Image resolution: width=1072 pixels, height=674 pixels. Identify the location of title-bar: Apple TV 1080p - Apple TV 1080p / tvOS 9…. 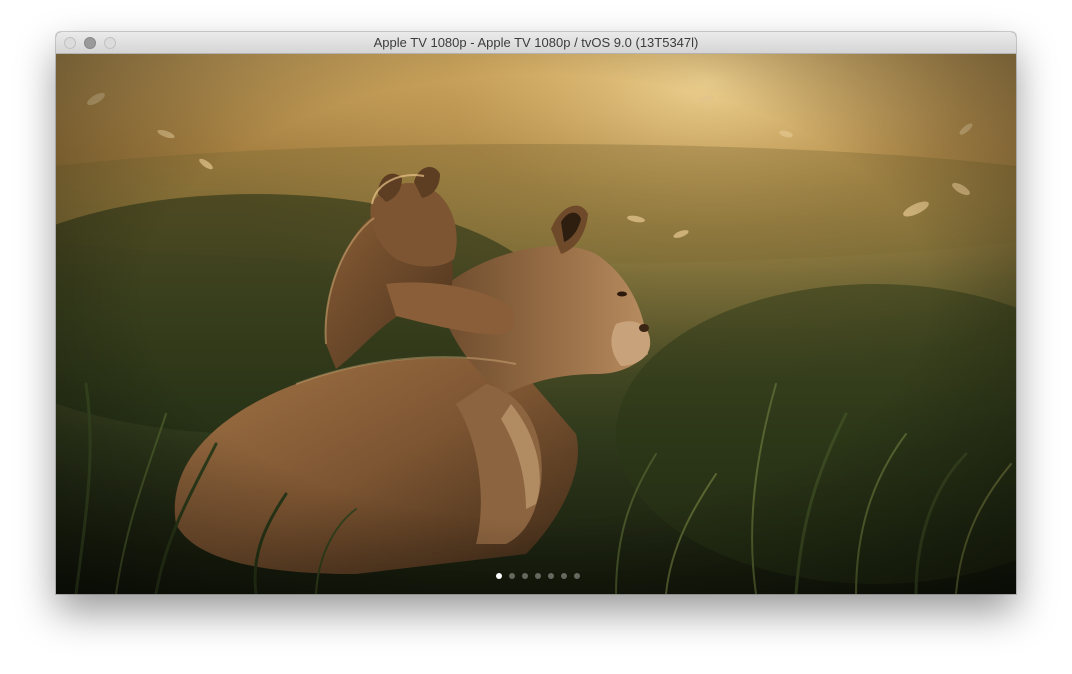
(536, 43).